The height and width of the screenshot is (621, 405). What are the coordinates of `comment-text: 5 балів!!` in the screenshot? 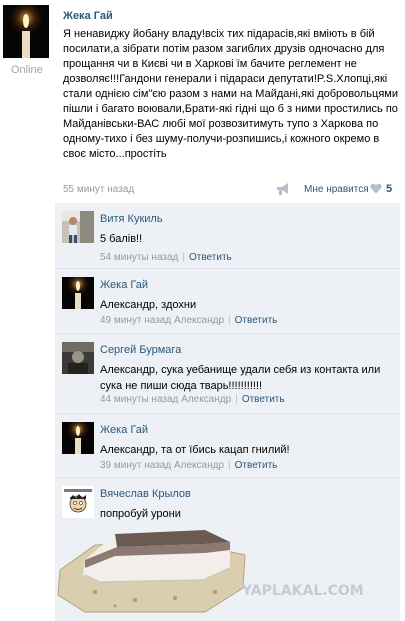 It's located at (121, 239).